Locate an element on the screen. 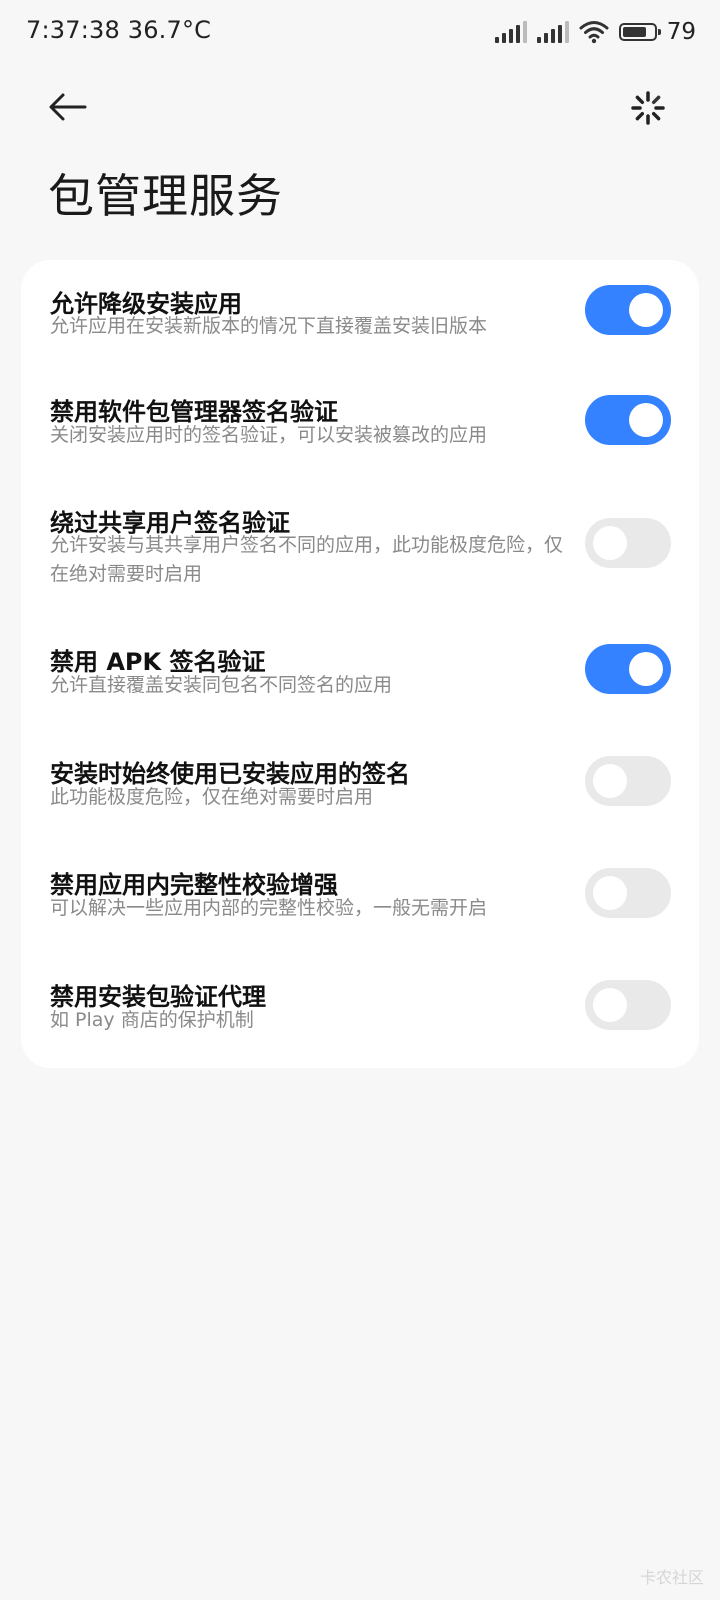 This screenshot has width=720, height=1600. setting-row-disable-apk-signature: 禁用 APK 签名验证 允许直接覆盖安装同包名不同签名的应用 is located at coordinates (360, 678).